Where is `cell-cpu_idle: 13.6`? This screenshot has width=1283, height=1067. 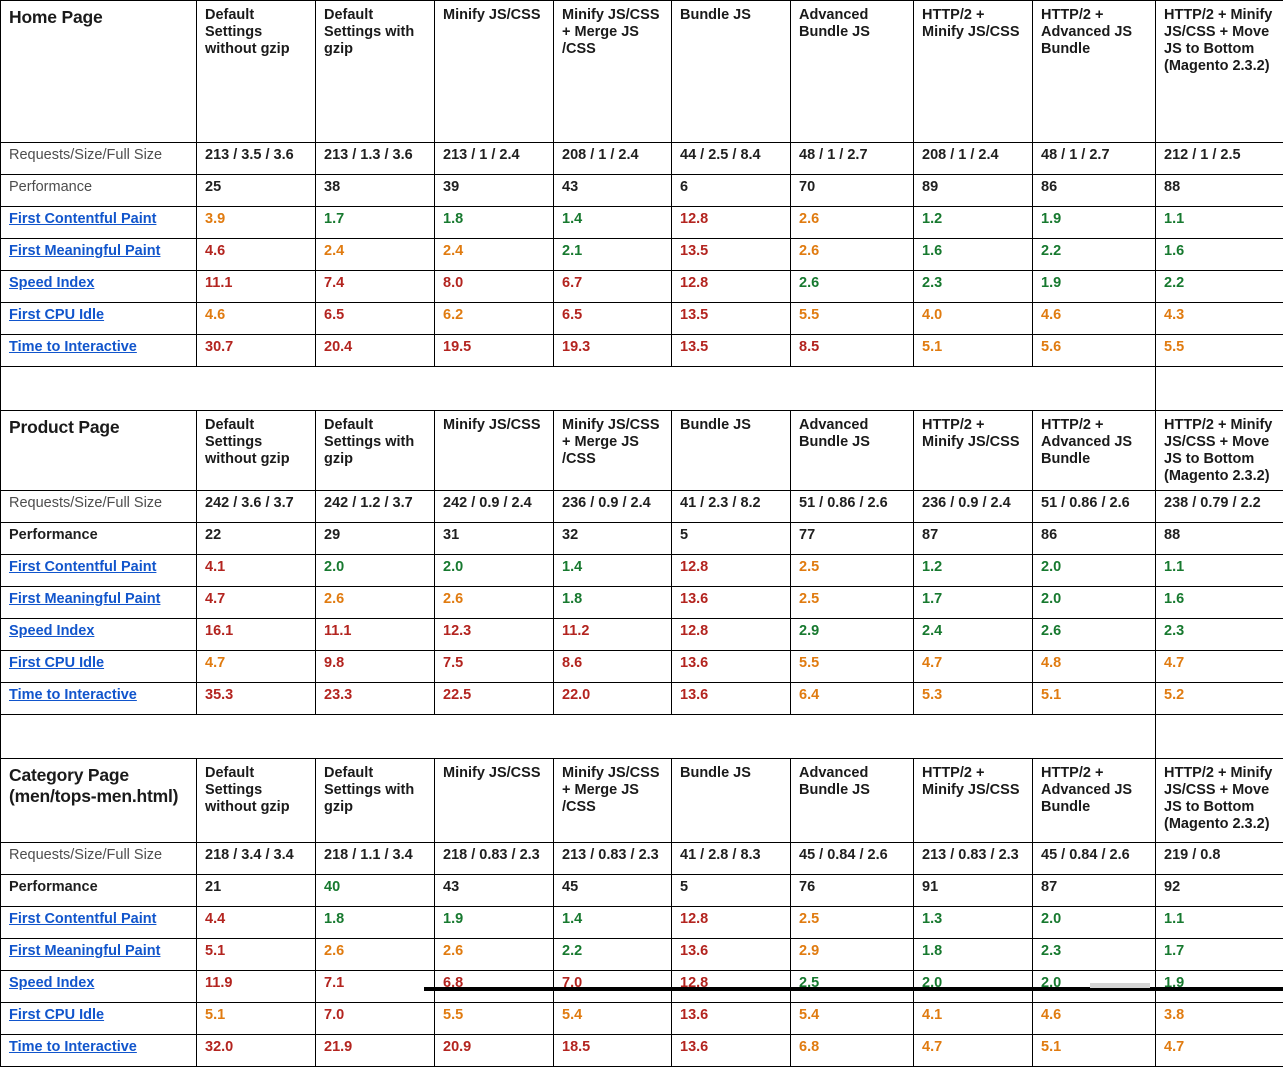
cell-cpu_idle: 13.6 is located at coordinates (731, 666).